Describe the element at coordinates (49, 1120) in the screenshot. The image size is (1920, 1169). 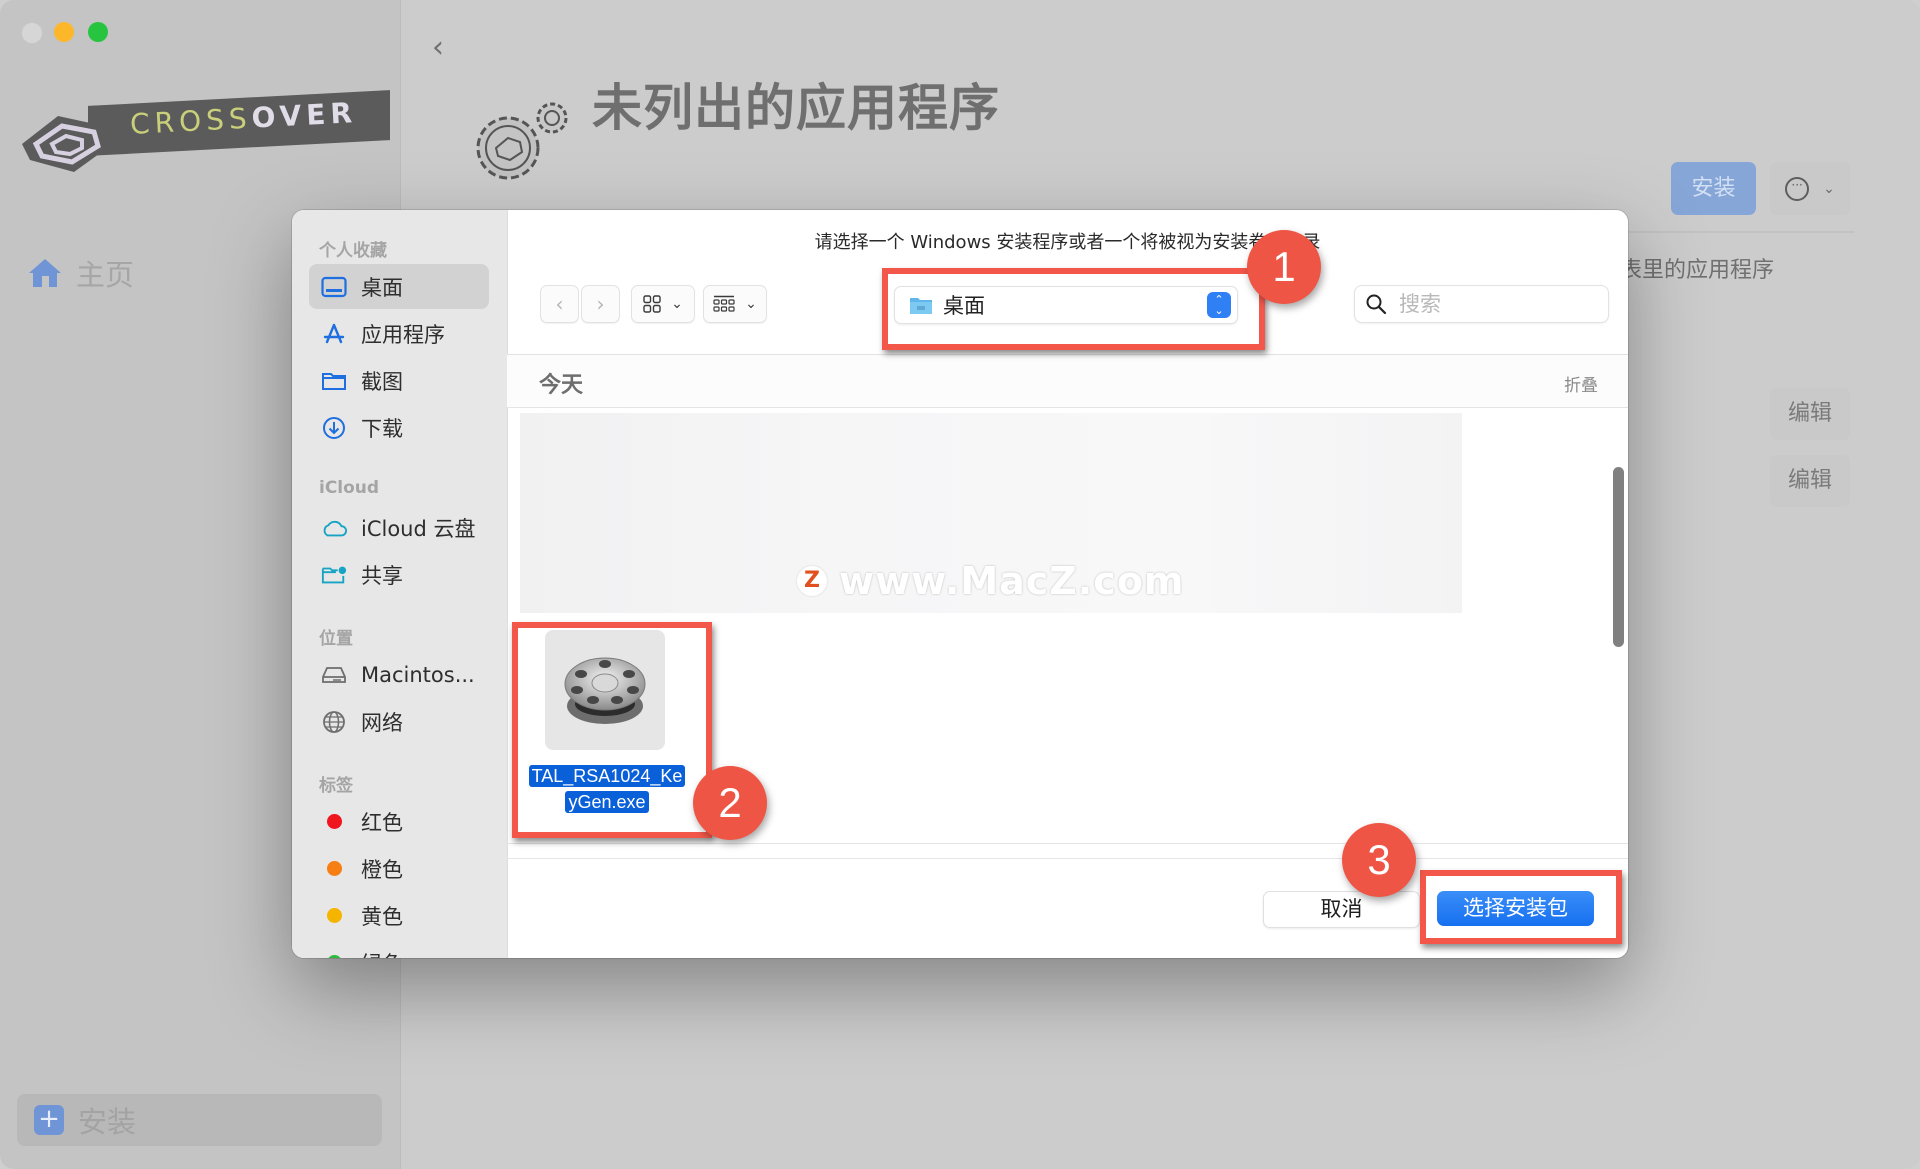
I see `plus-icon: +` at that location.